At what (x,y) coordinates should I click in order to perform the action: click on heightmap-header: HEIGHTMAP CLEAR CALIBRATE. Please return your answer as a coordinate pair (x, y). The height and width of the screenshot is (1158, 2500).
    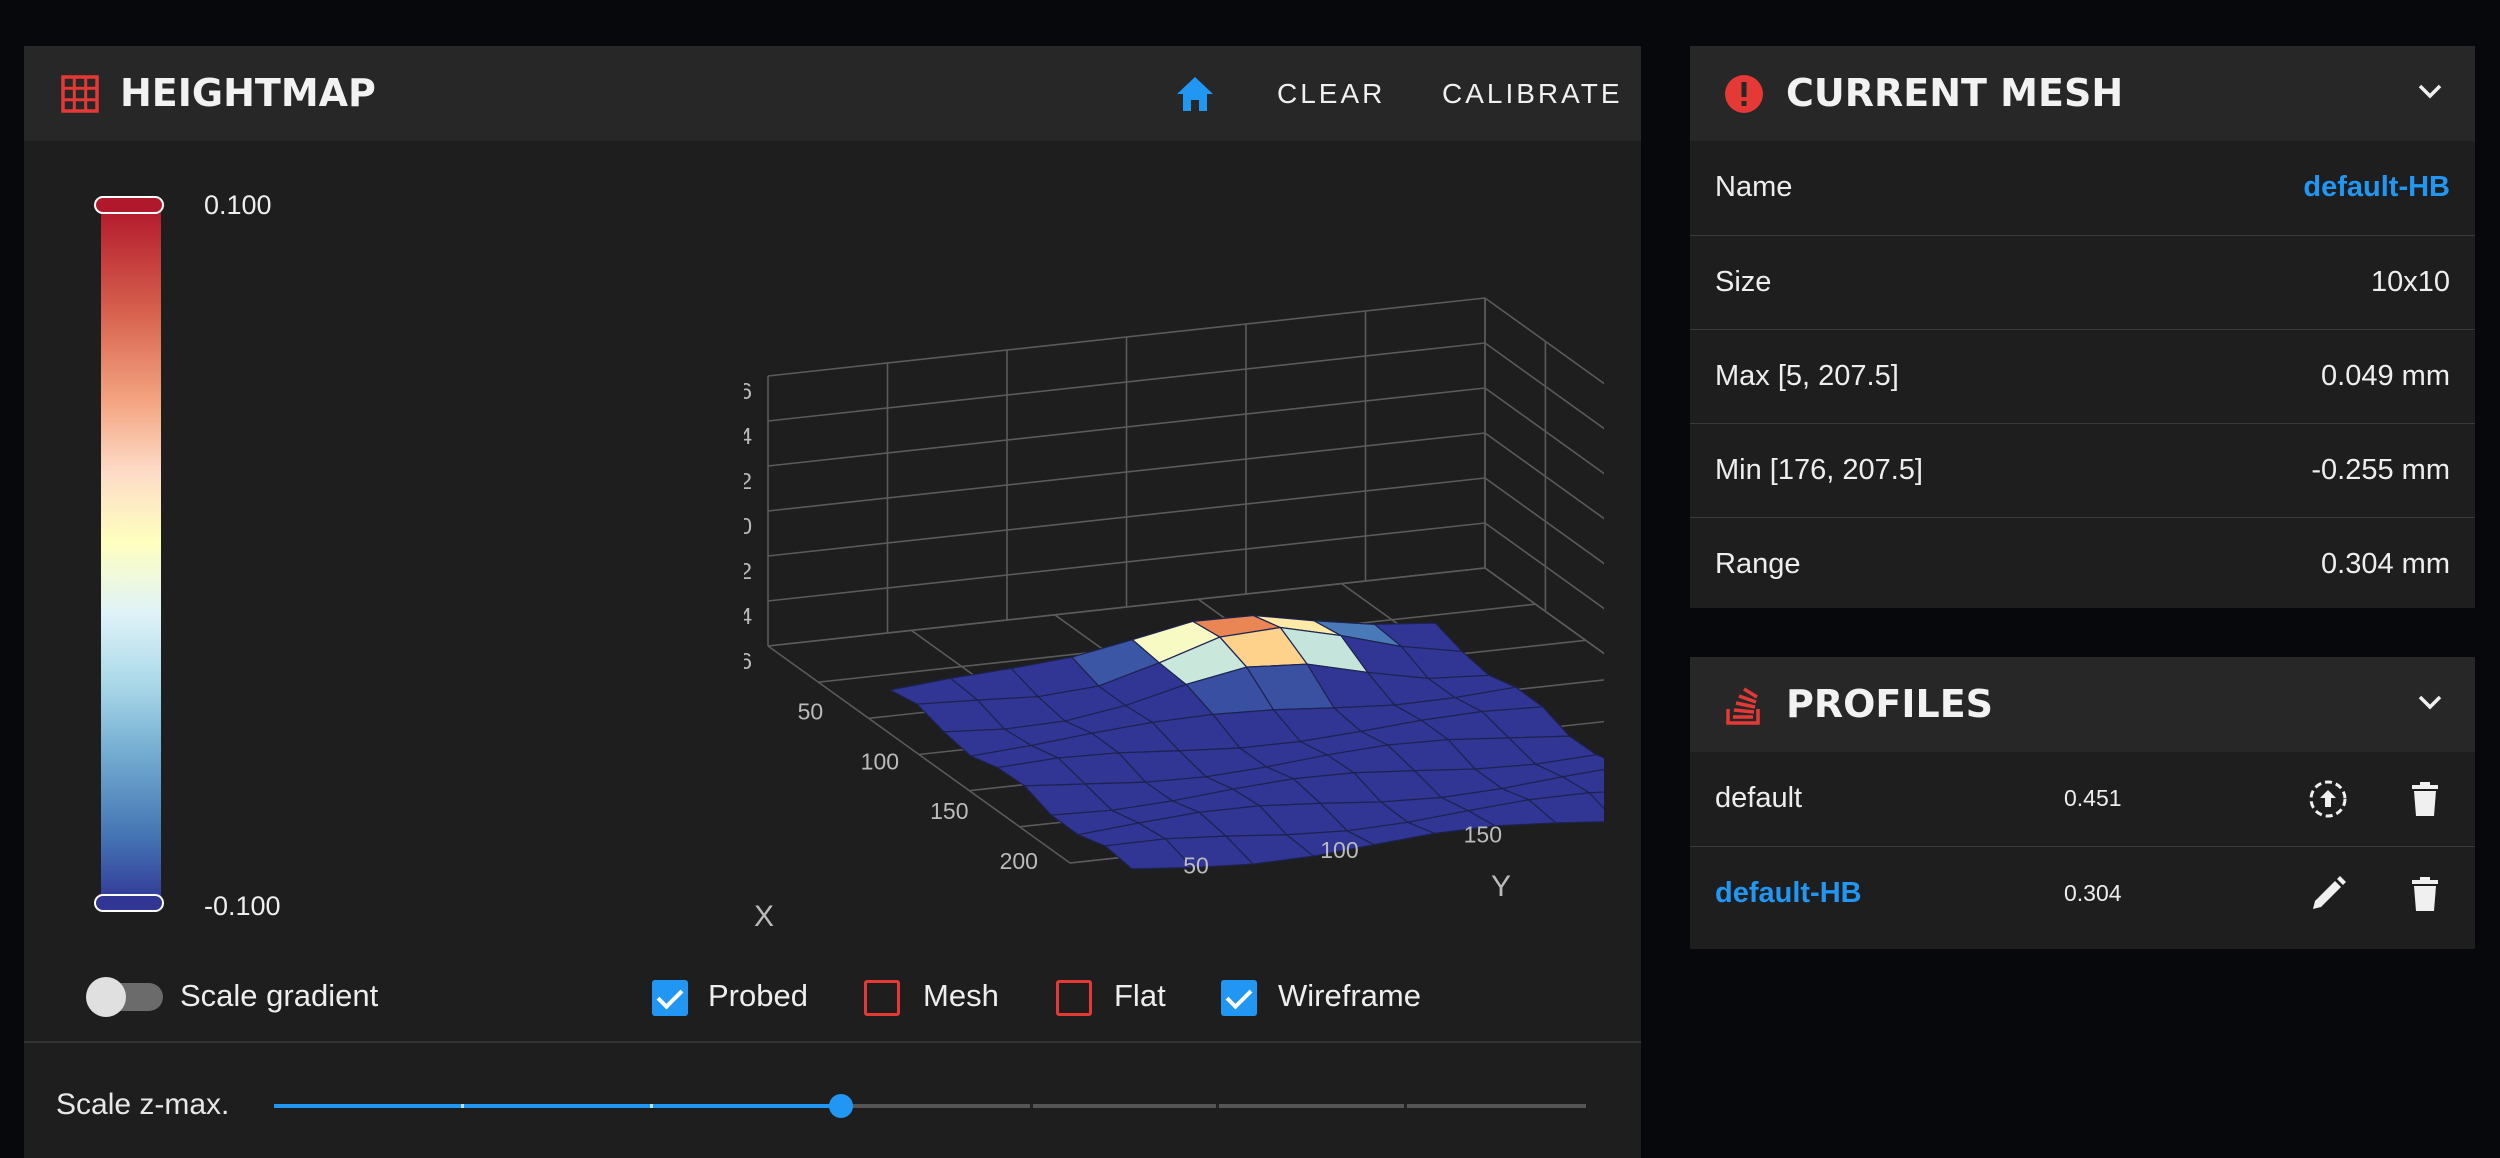
    Looking at the image, I should click on (832, 93).